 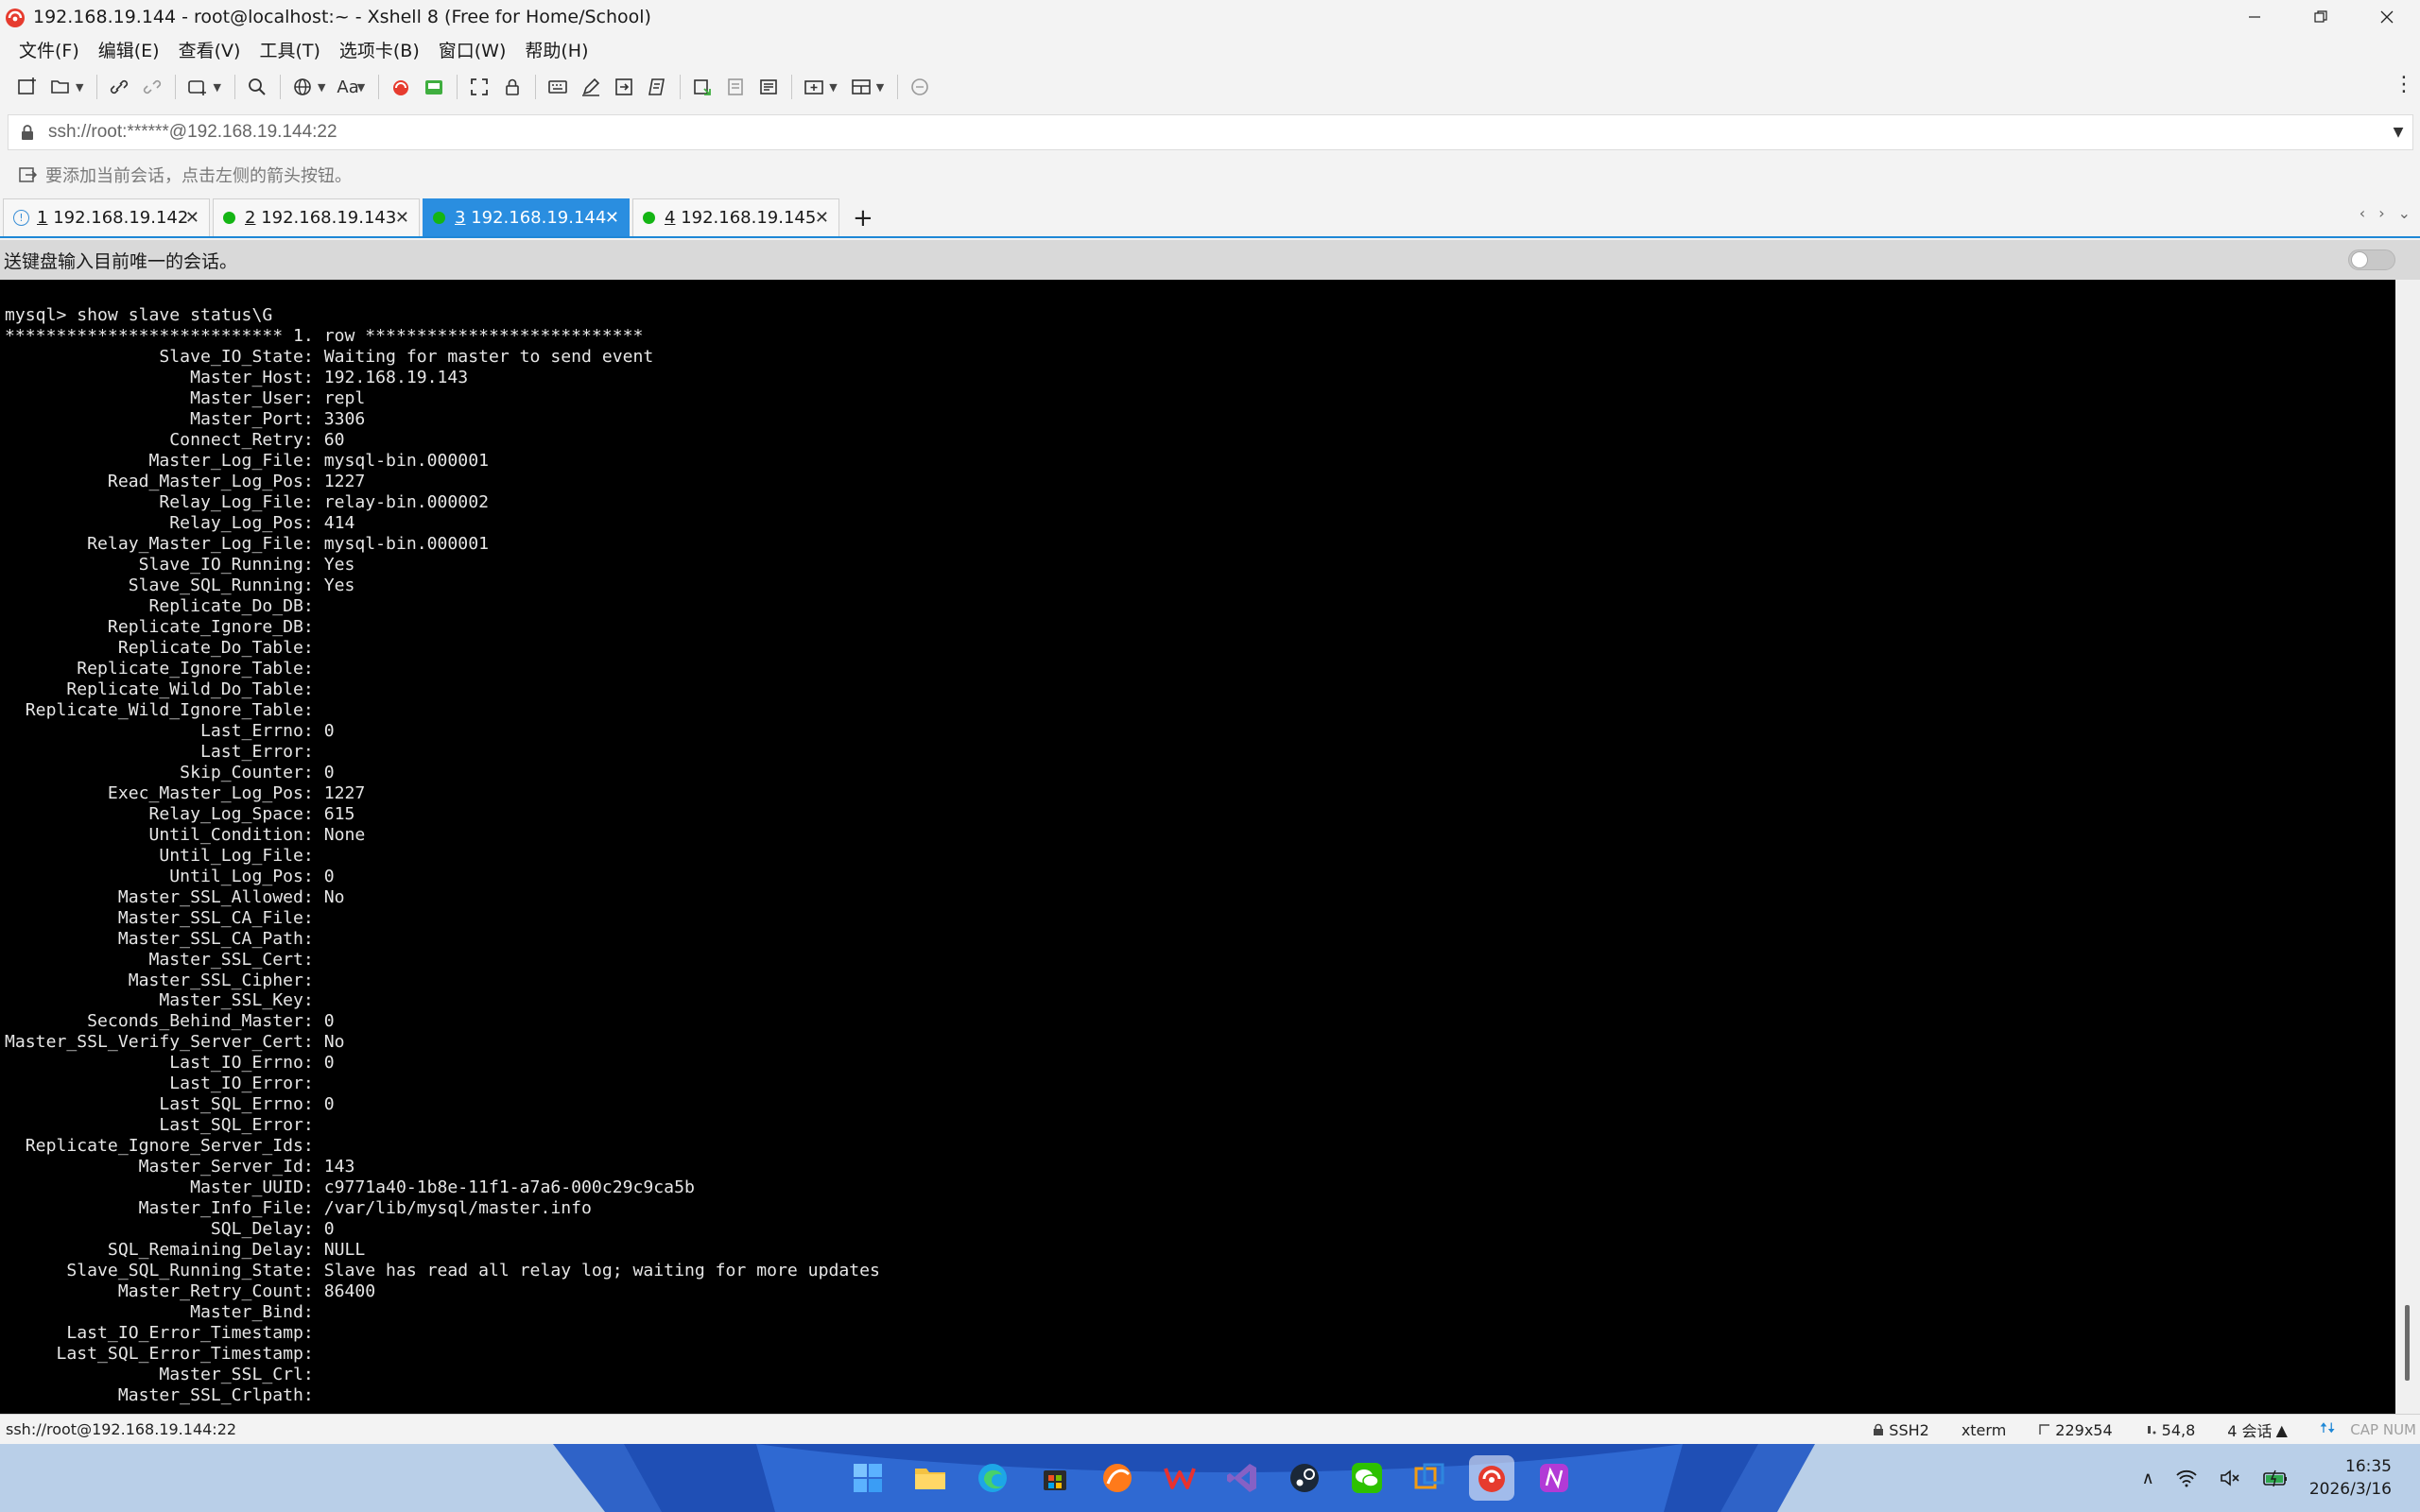 I want to click on print-button, so click(x=735, y=87).